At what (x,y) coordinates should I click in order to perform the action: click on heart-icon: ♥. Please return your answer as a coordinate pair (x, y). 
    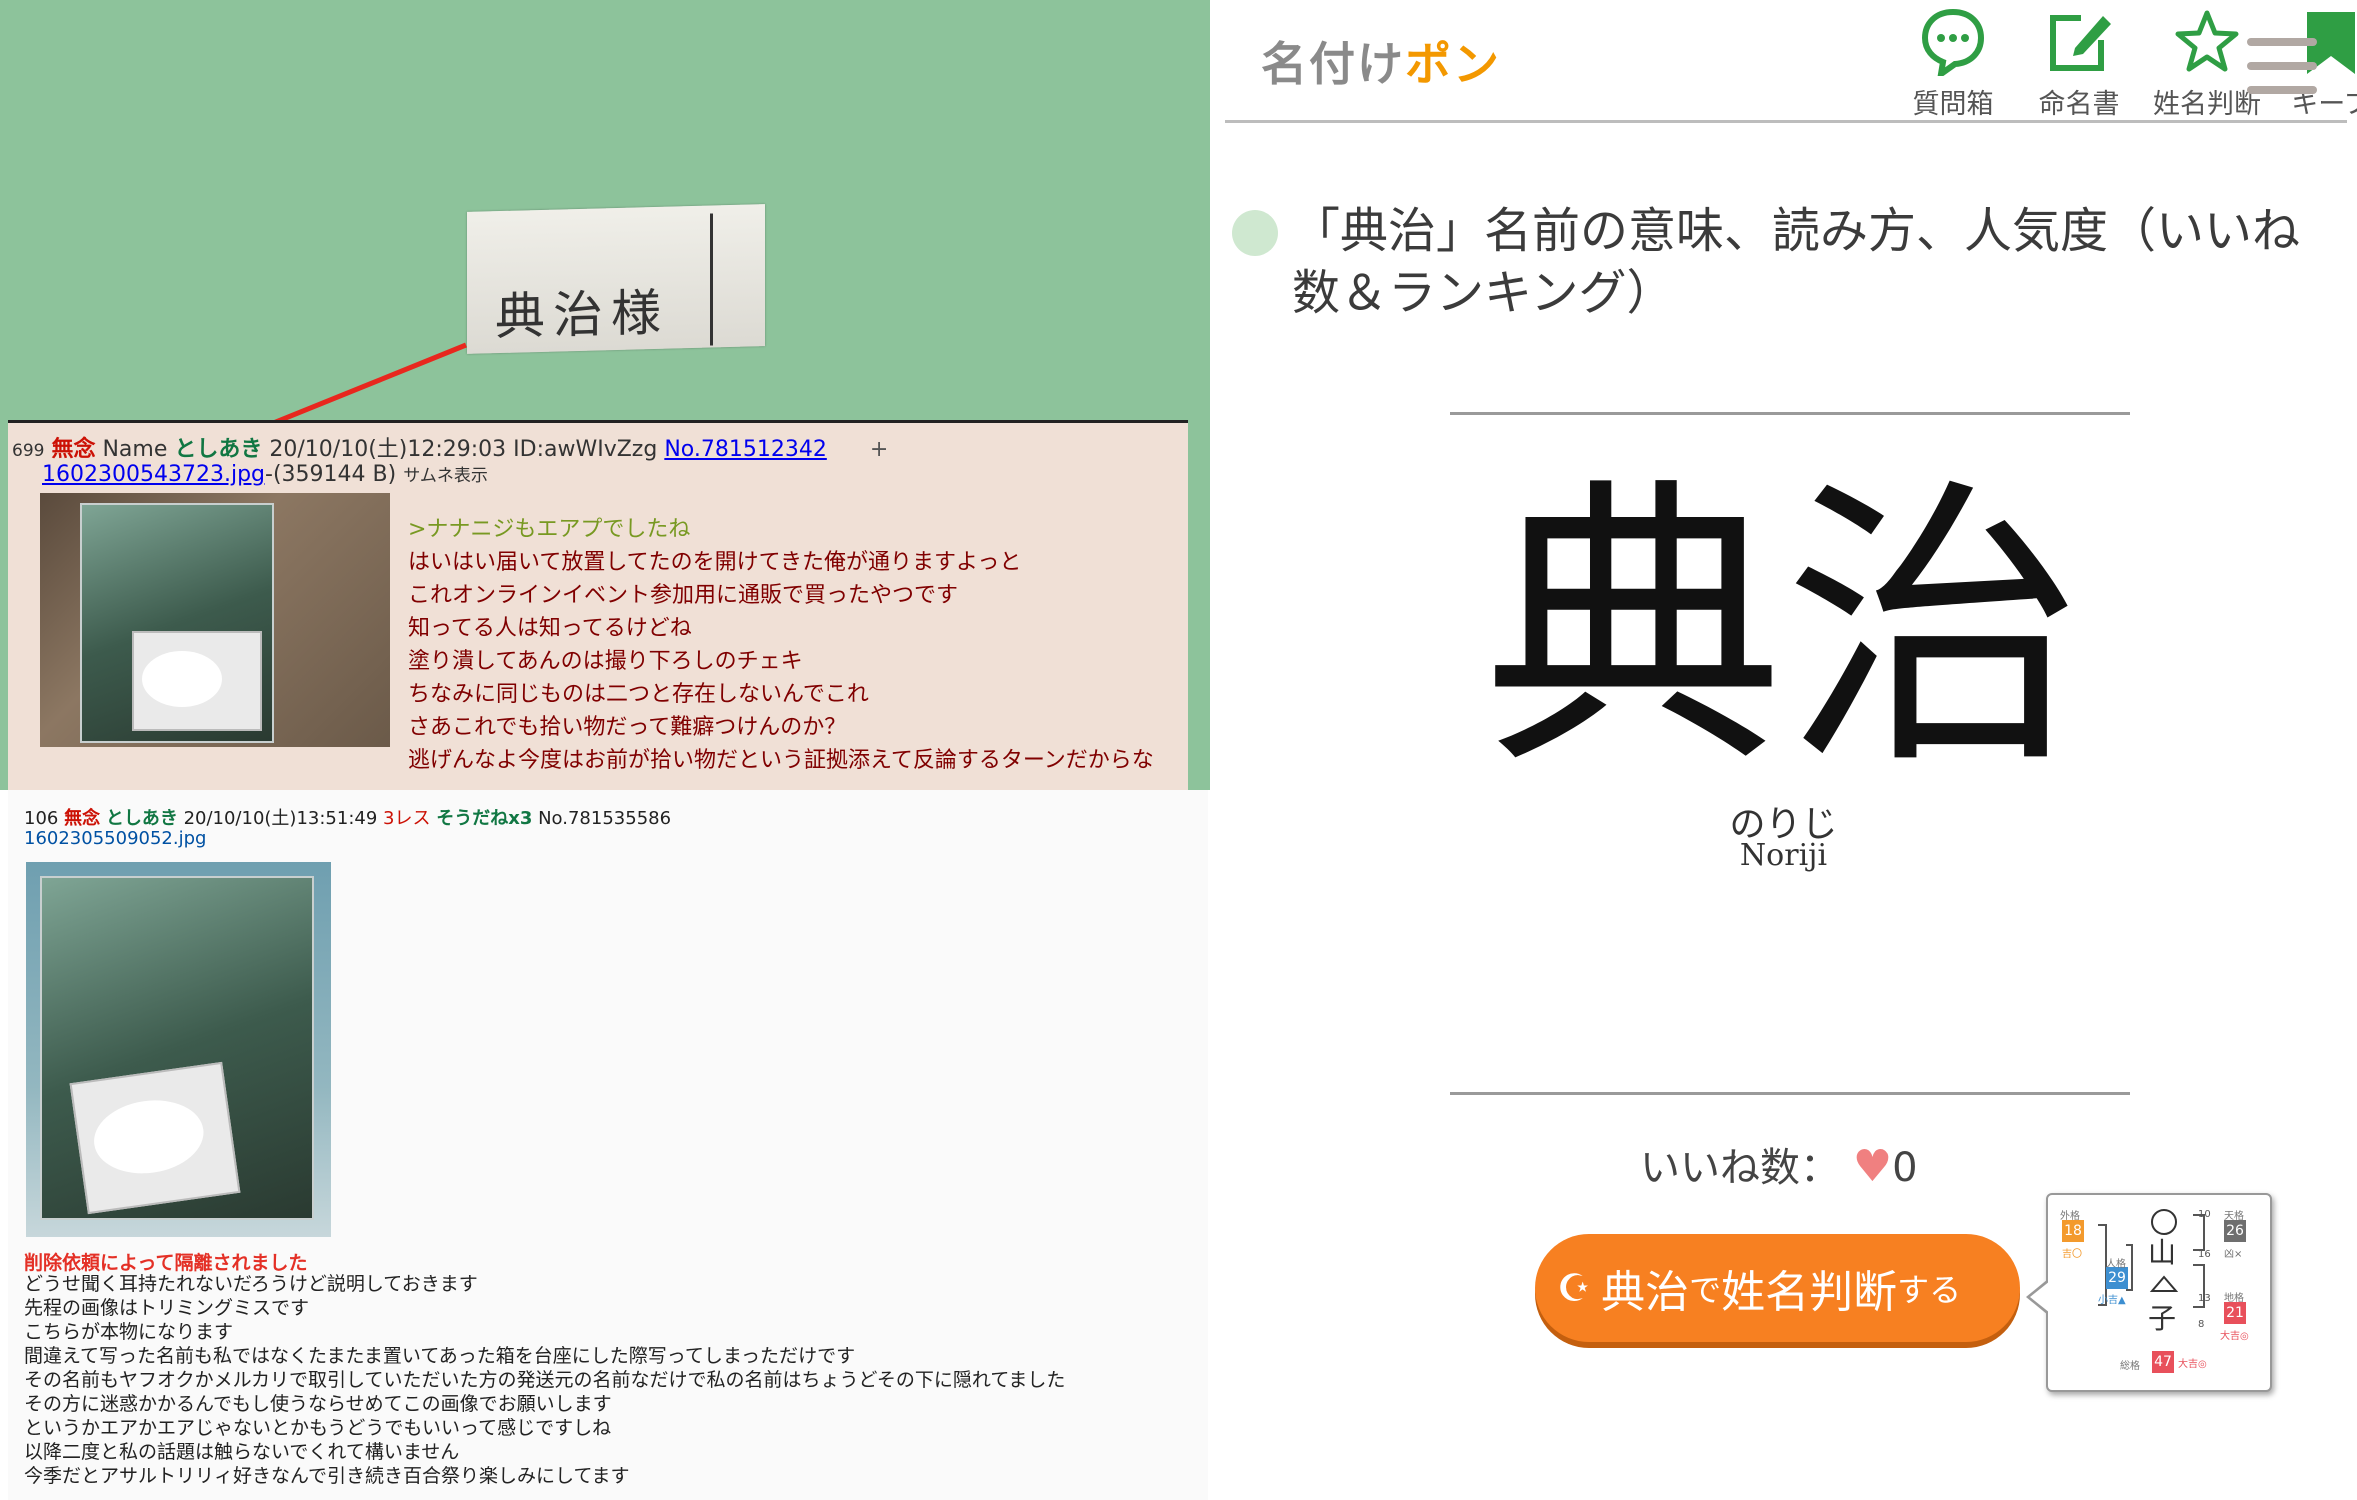
    Looking at the image, I should click on (1872, 1166).